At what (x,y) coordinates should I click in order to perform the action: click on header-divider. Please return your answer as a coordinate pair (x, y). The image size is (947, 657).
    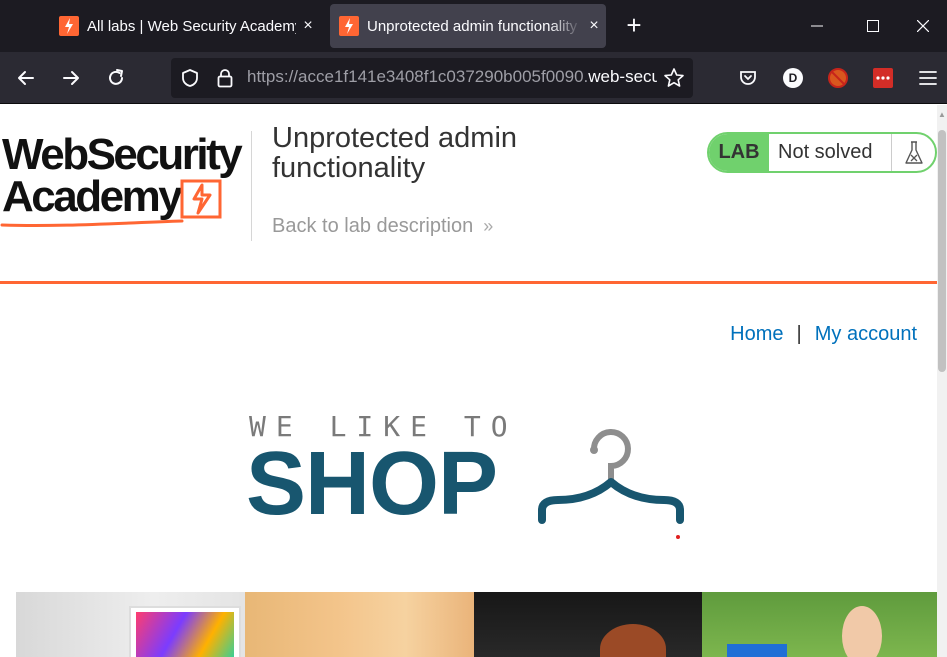
    Looking at the image, I should click on (251, 186).